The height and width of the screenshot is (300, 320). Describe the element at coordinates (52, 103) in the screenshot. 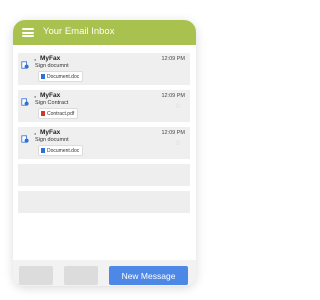

I see `email-subject: Sign Contract` at that location.